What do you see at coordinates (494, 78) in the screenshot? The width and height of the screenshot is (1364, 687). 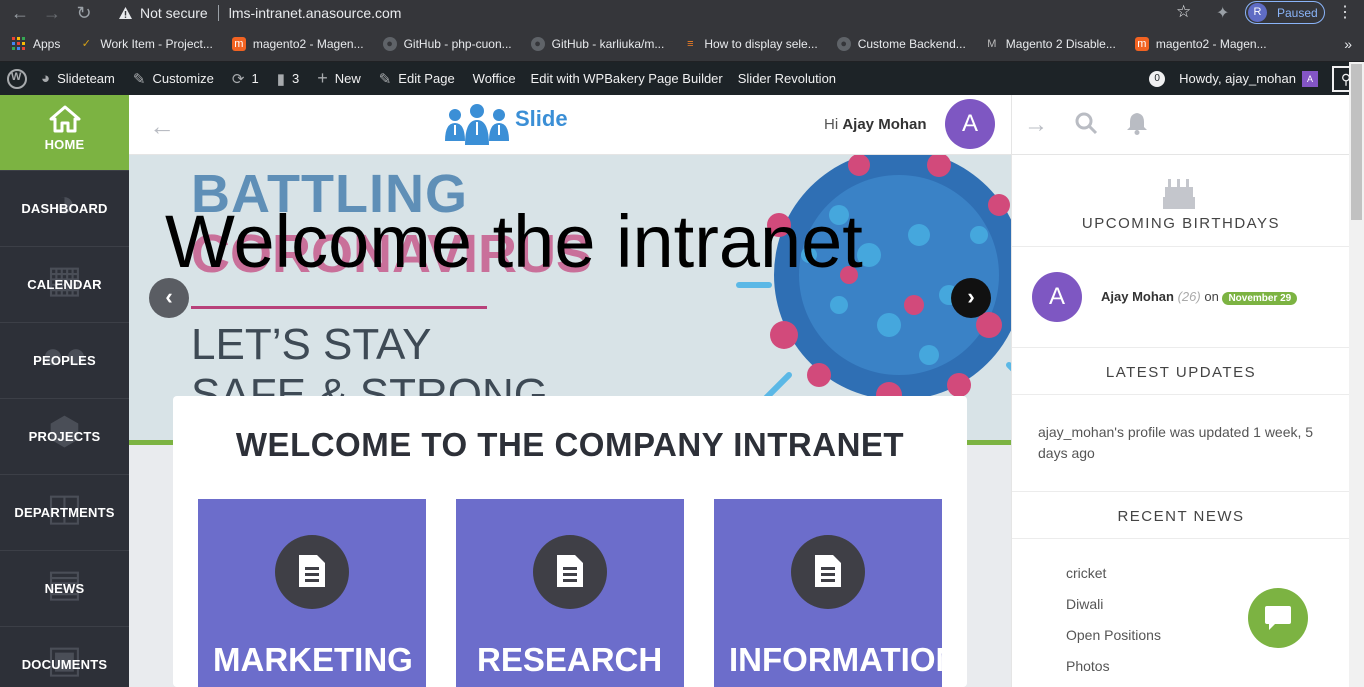 I see `wp-woffice: Woffice` at bounding box center [494, 78].